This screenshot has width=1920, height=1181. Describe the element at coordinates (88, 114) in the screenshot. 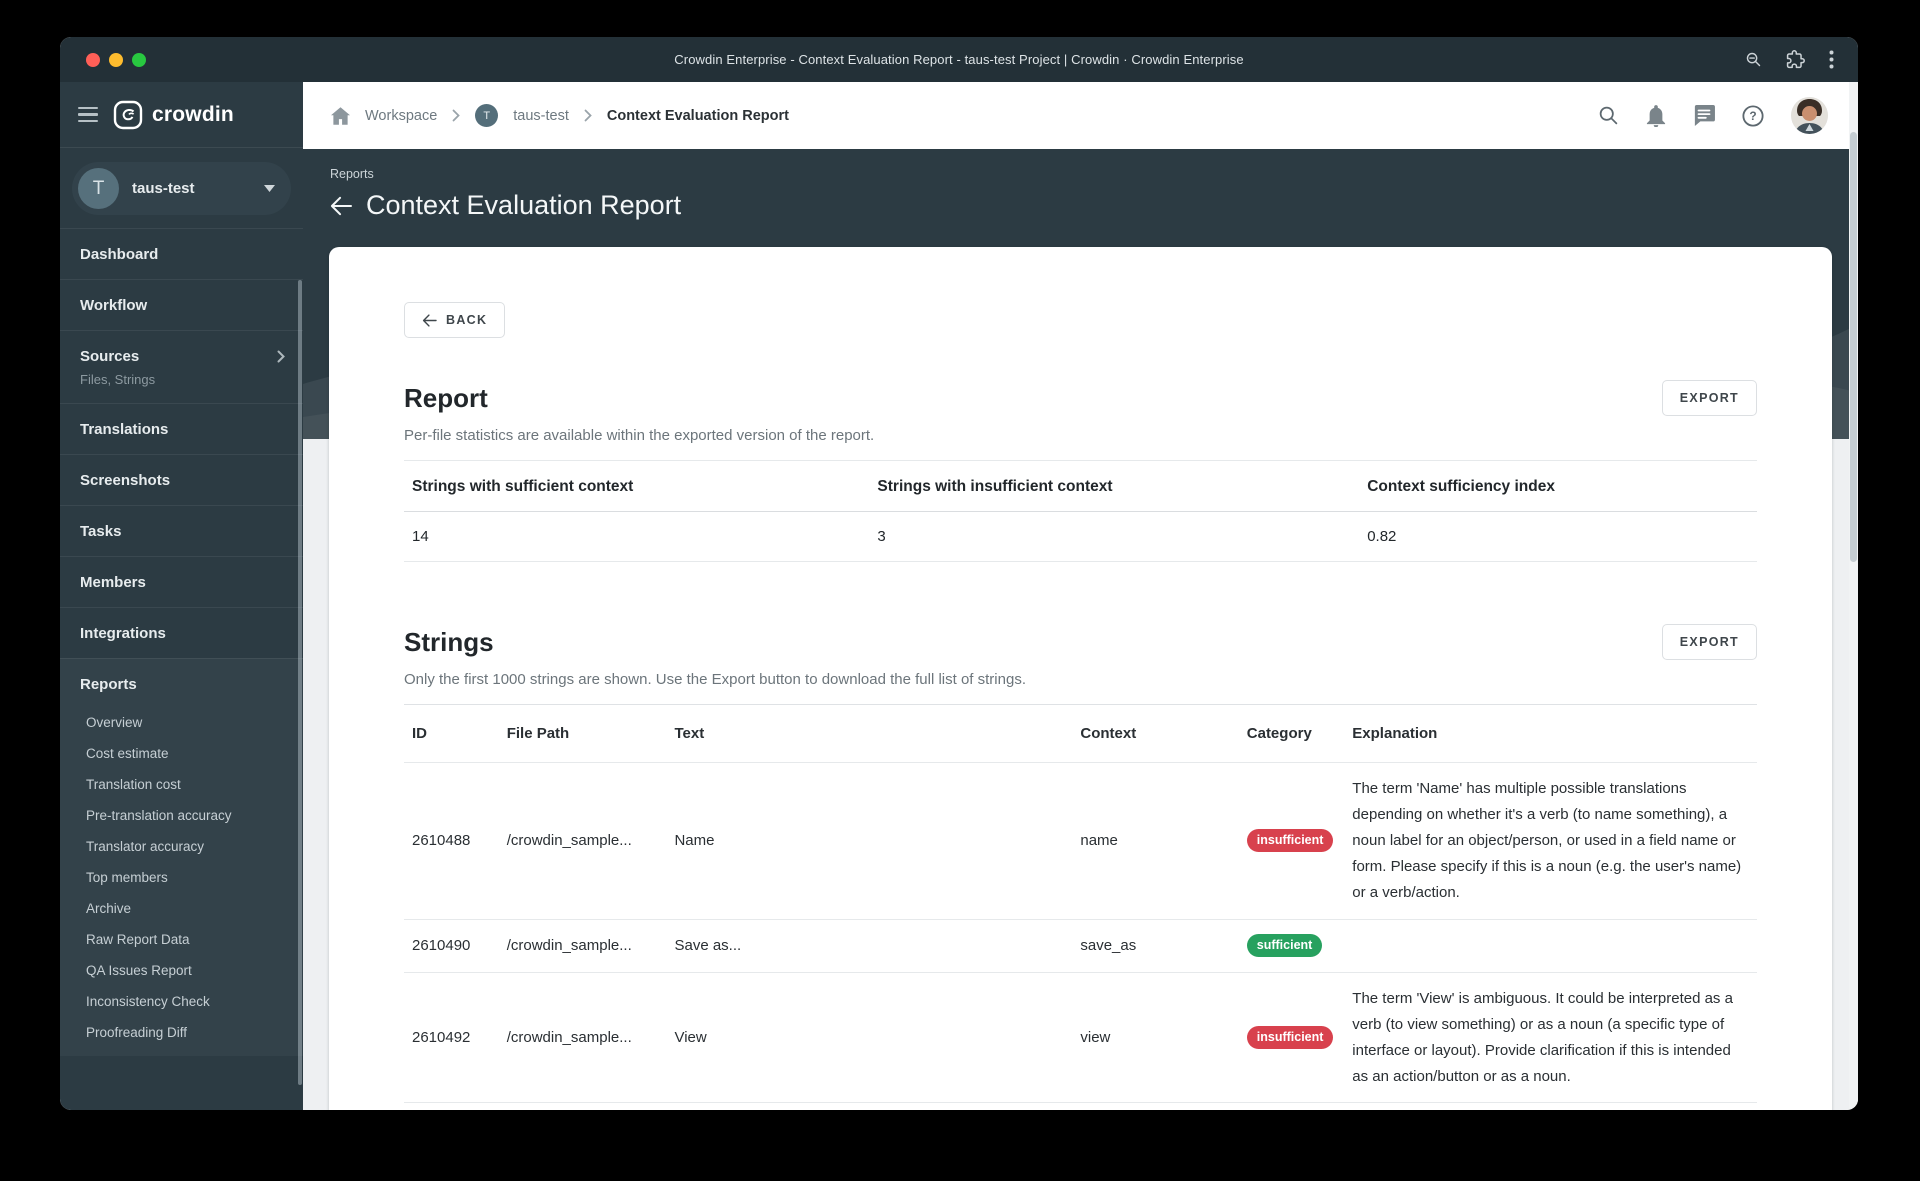

I see `menu-hamburger-icon` at that location.